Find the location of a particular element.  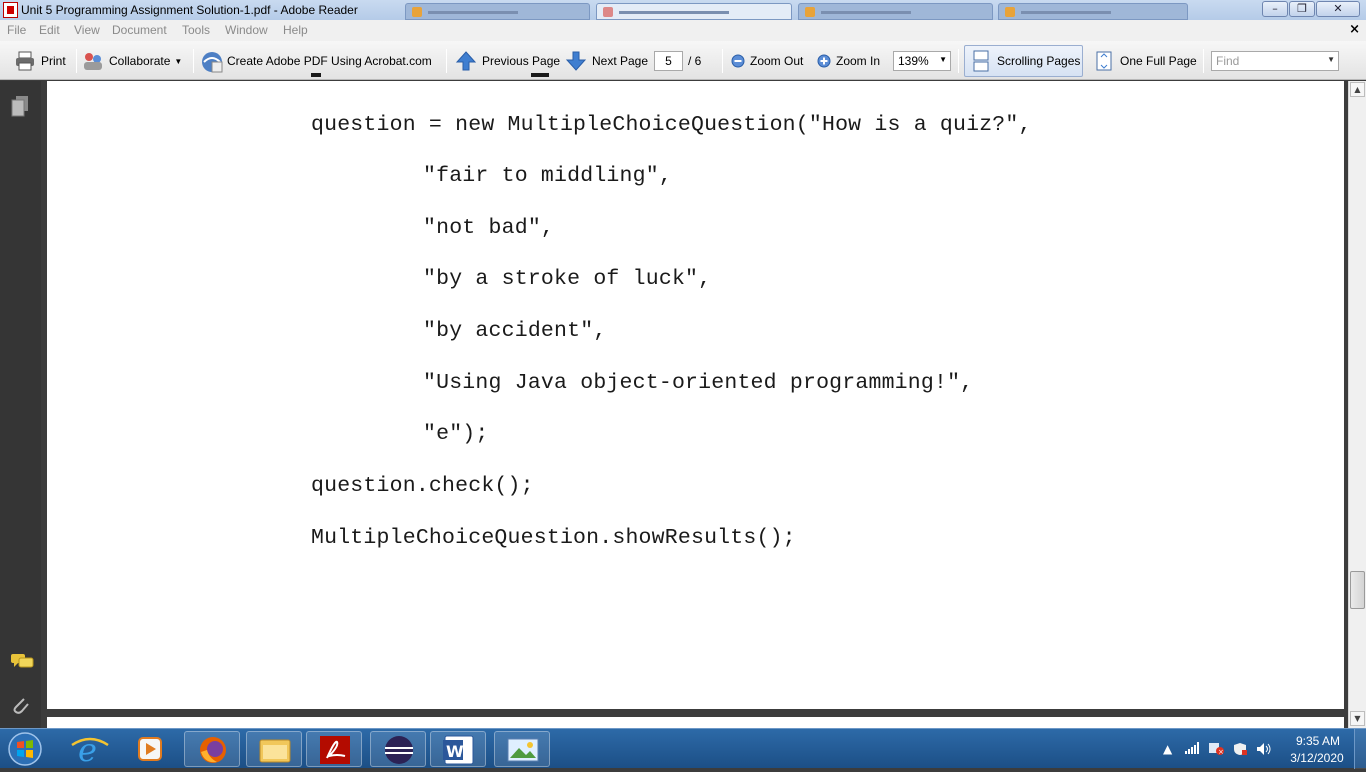

one-full-page-label: One Full Page is located at coordinates (1158, 61).